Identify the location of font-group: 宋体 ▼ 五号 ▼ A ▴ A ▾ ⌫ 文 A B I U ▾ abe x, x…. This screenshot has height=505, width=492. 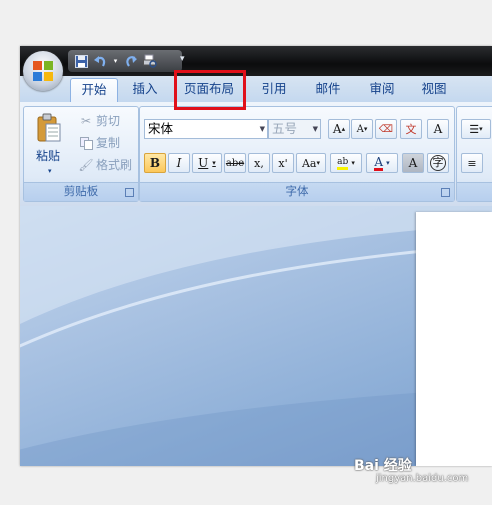
(297, 154).